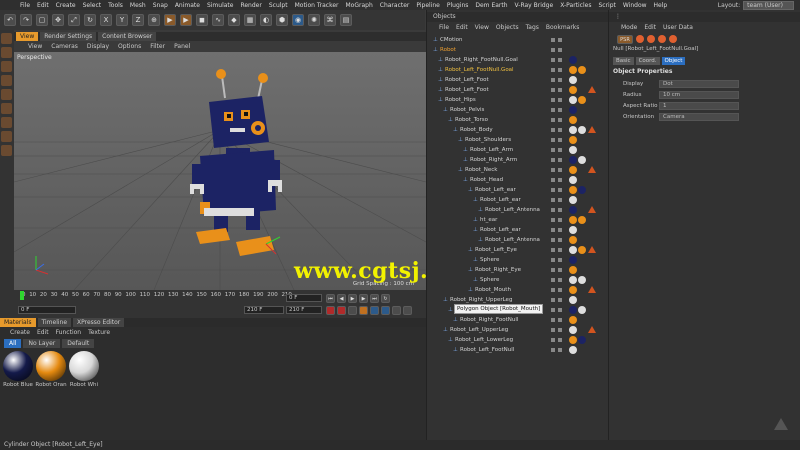 The image size is (800, 450). Describe the element at coordinates (250, 20) in the screenshot. I see `array-icon: ▦` at that location.